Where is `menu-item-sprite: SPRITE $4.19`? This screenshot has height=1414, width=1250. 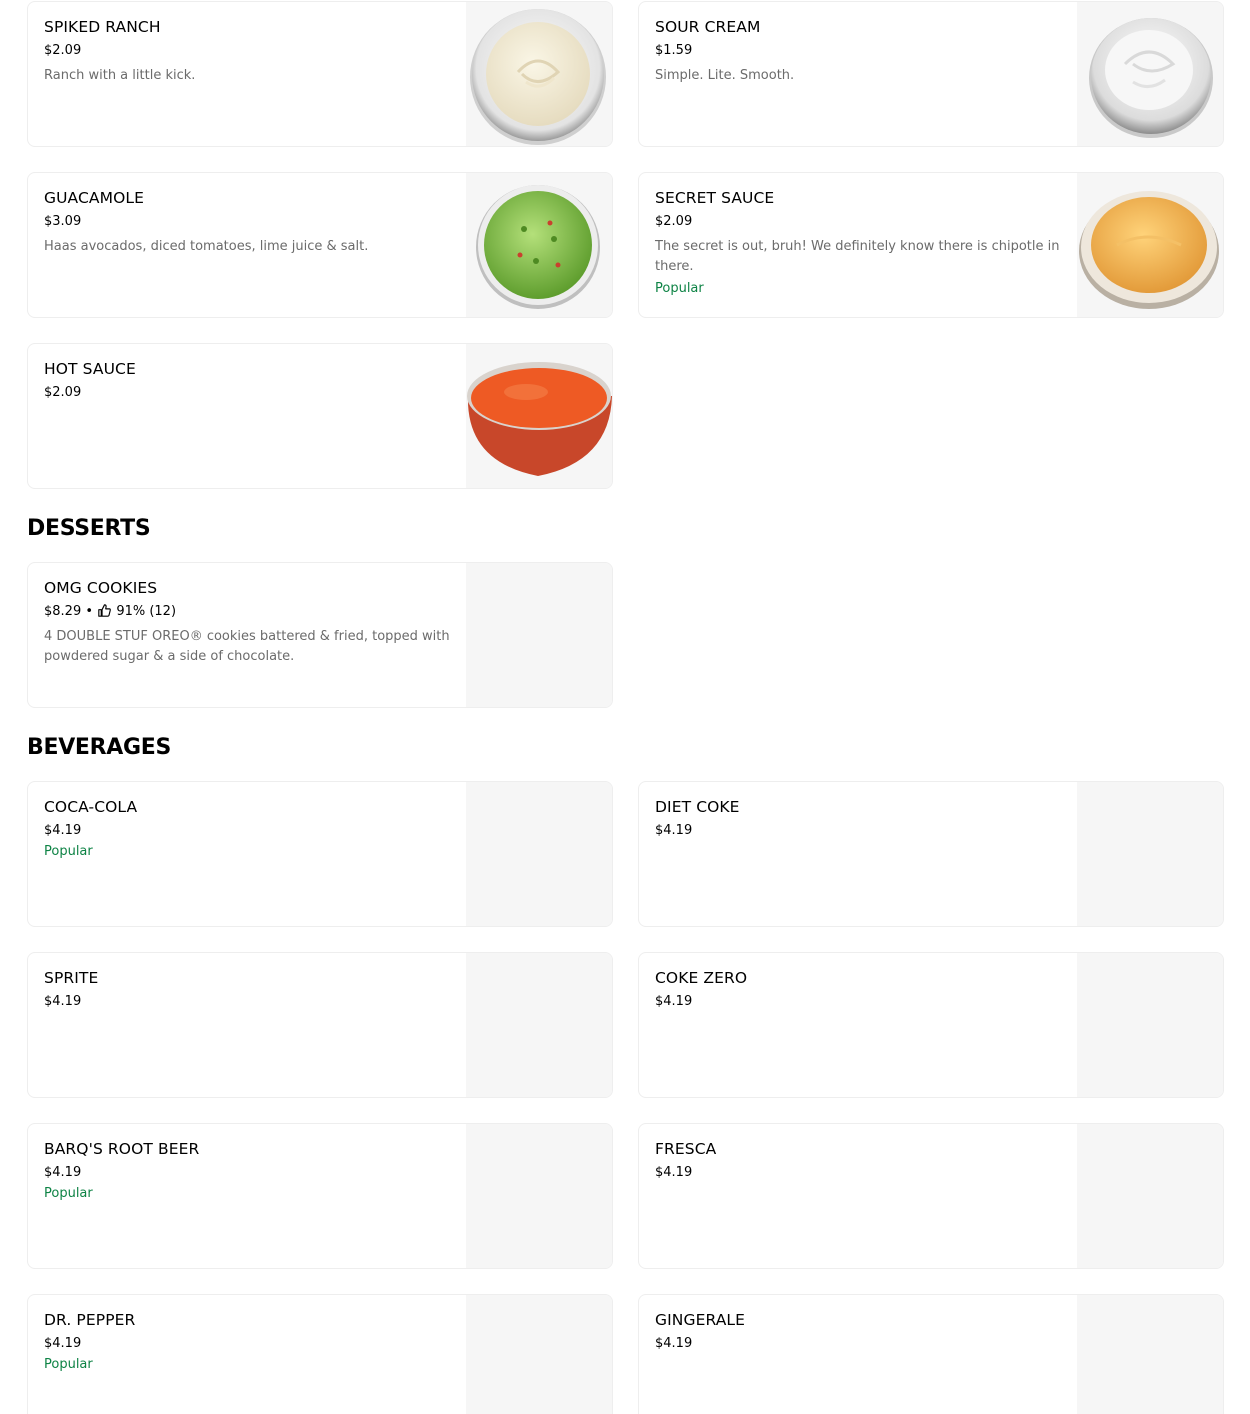
menu-item-sprite: SPRITE $4.19 is located at coordinates (320, 1025).